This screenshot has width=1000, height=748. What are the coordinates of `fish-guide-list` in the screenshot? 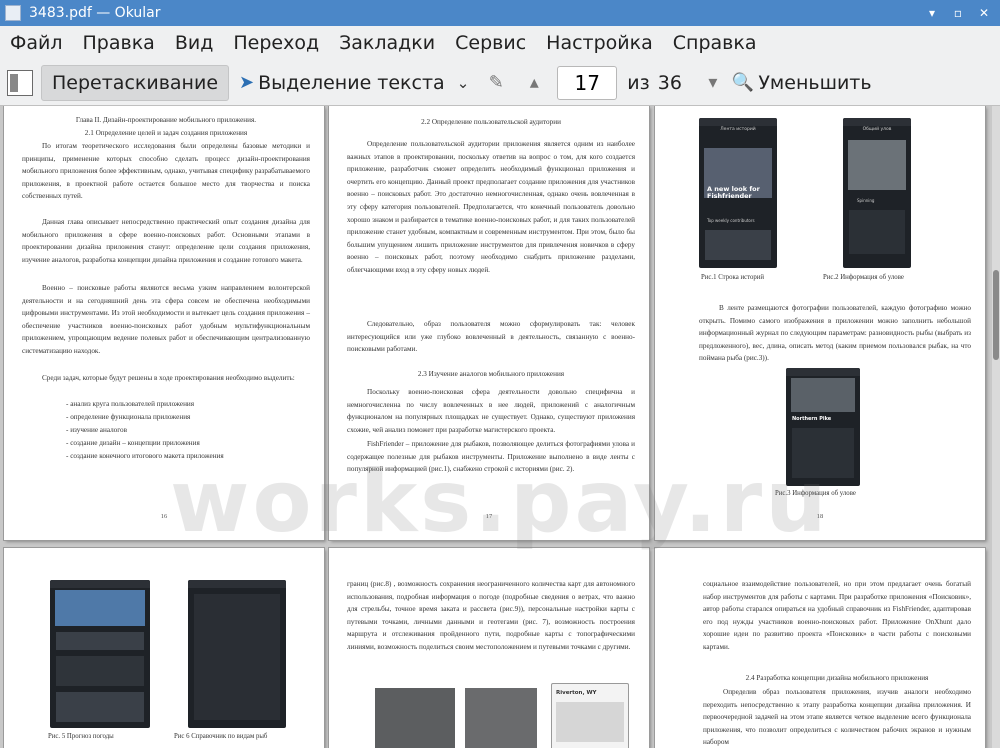 It's located at (237, 657).